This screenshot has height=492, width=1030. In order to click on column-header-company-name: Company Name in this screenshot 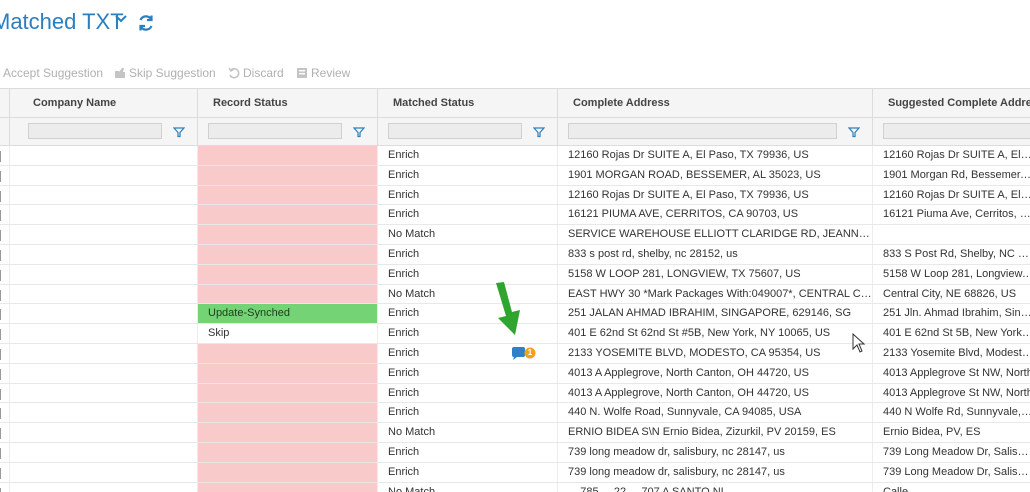, I will do `click(108, 103)`.